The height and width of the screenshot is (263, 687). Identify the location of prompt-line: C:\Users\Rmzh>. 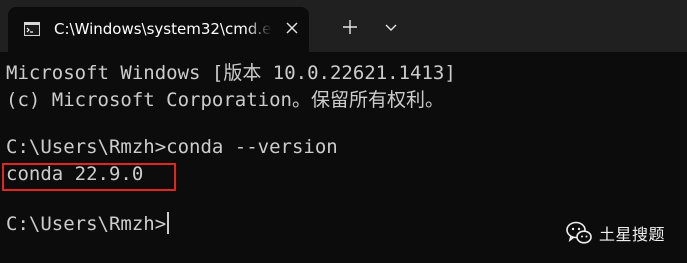
(88, 224).